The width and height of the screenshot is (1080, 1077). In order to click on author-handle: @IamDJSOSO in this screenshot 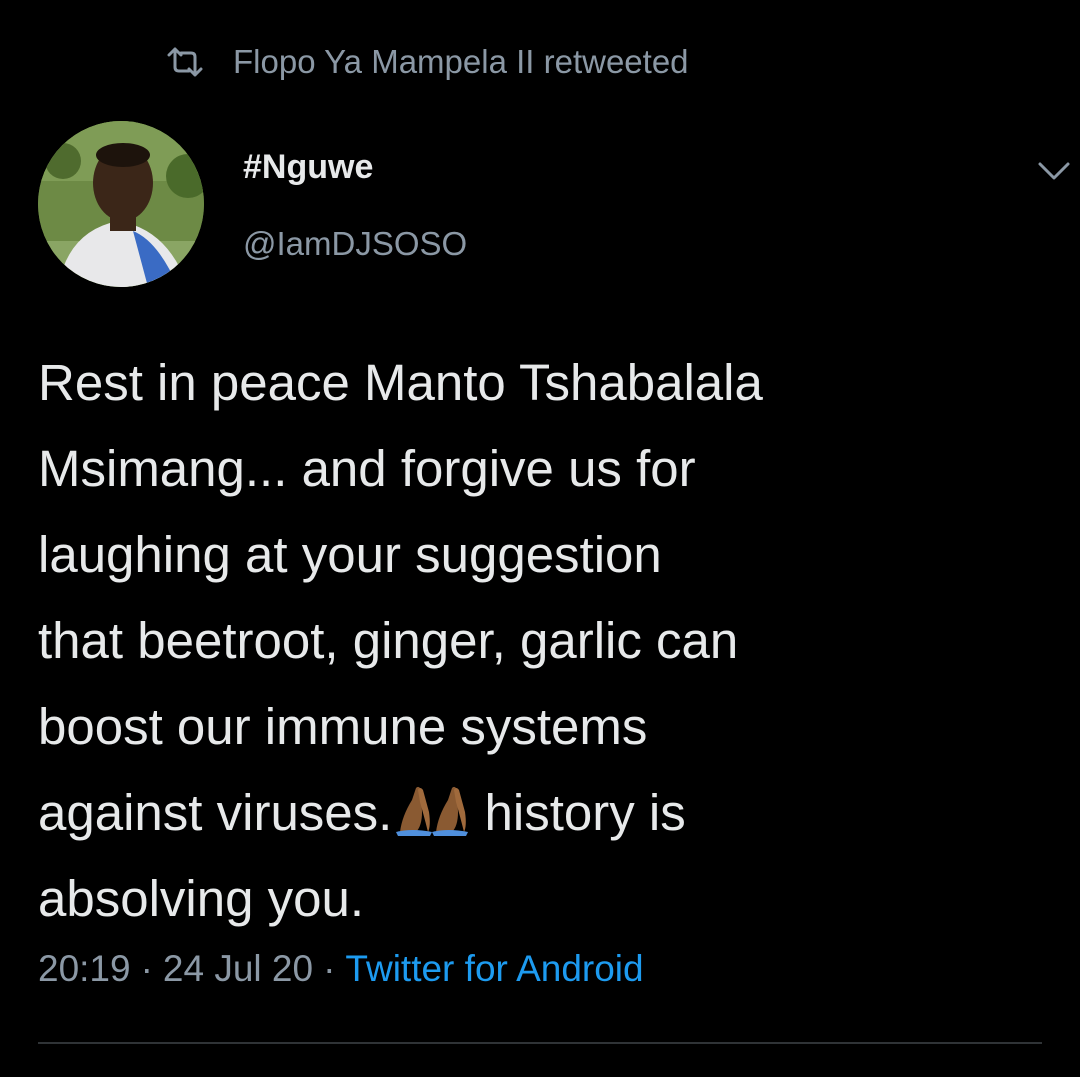, I will do `click(355, 244)`.